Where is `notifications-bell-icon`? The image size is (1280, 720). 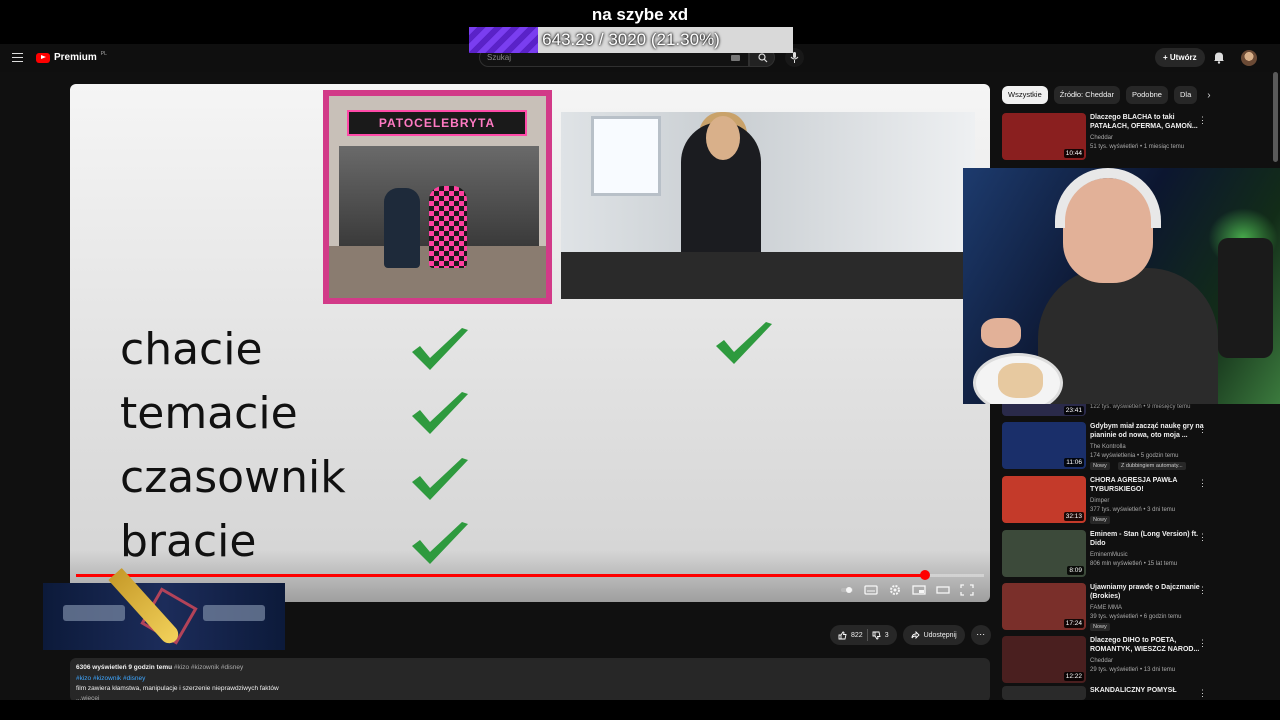
notifications-bell-icon is located at coordinates (1219, 57).